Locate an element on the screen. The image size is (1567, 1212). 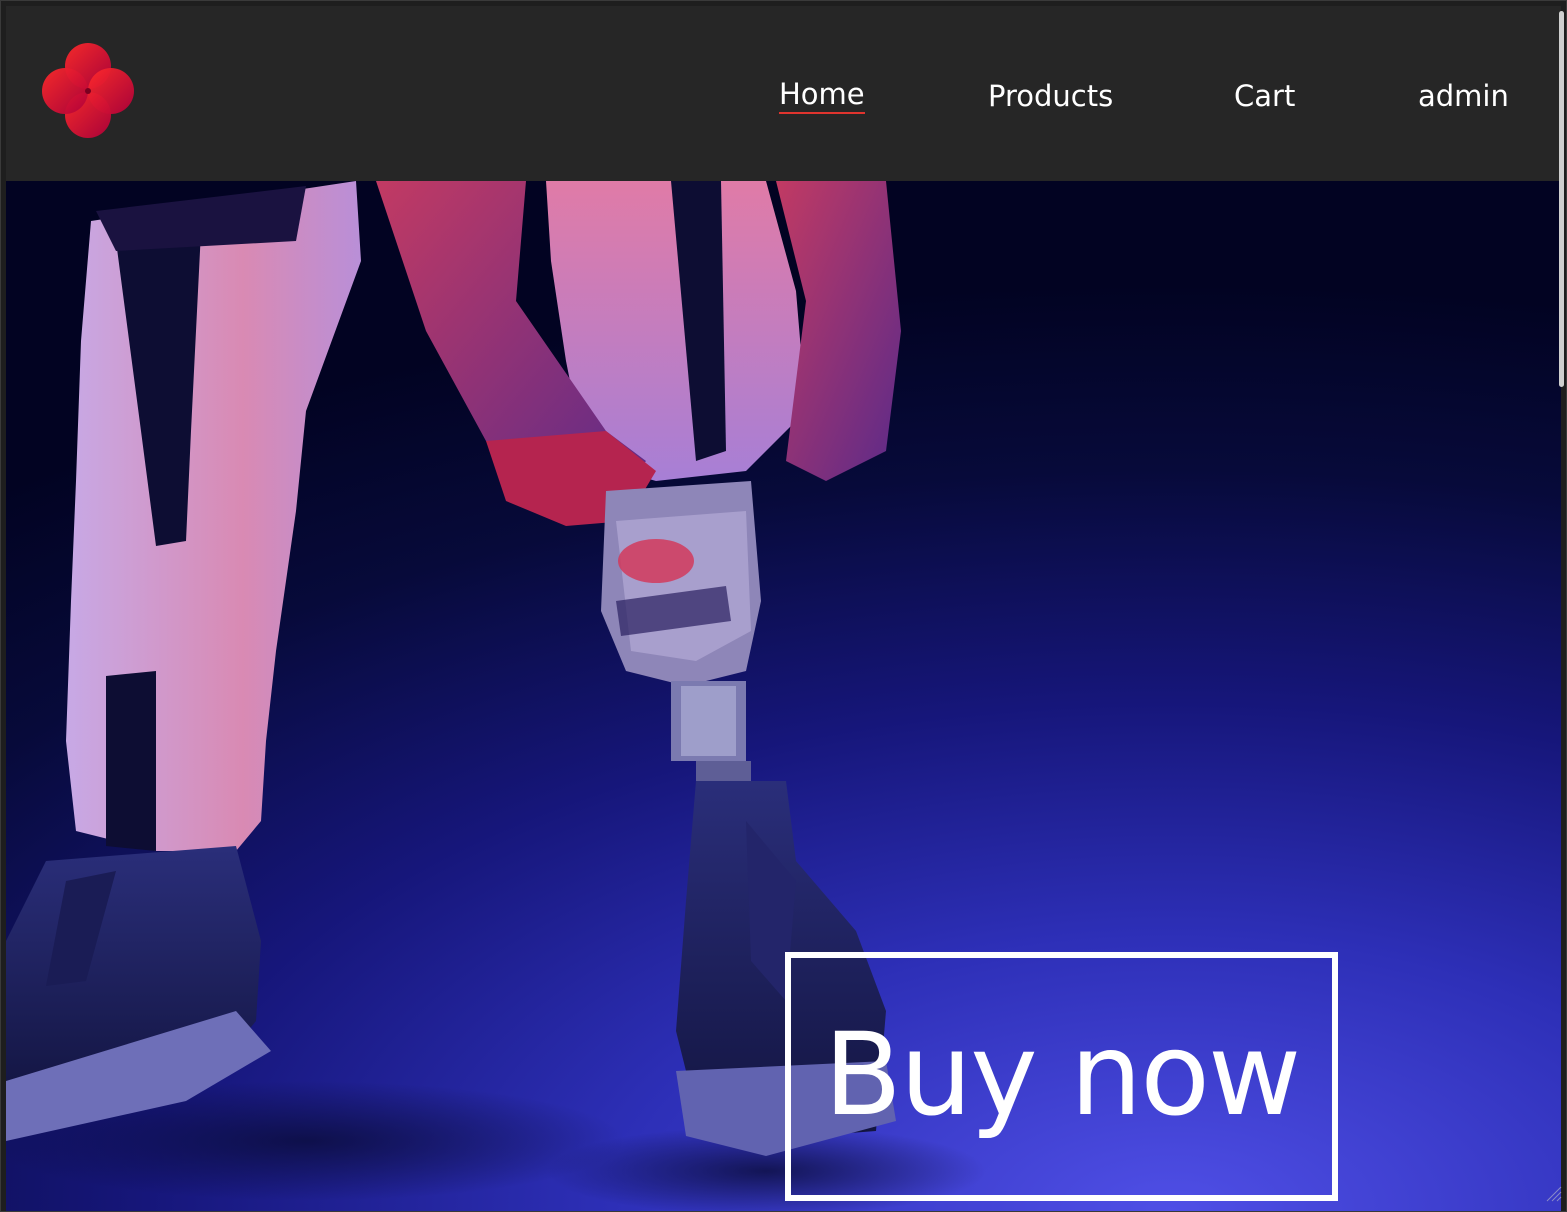
navbar: Home Products Cart admin is located at coordinates (783, 93).